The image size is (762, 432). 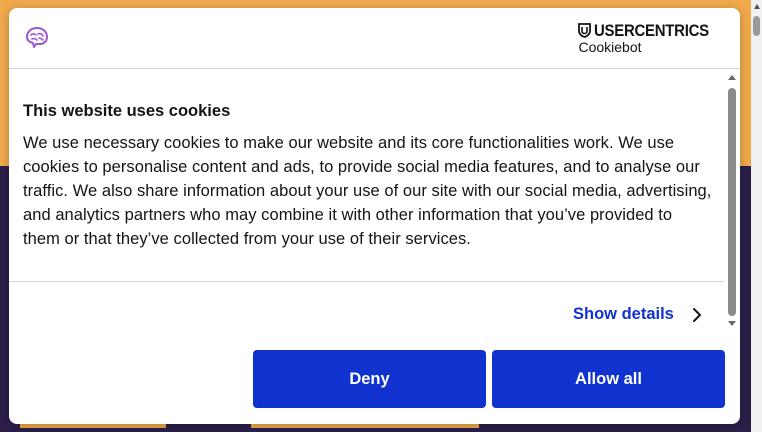 I want to click on page-scrollbar, so click(x=756, y=216).